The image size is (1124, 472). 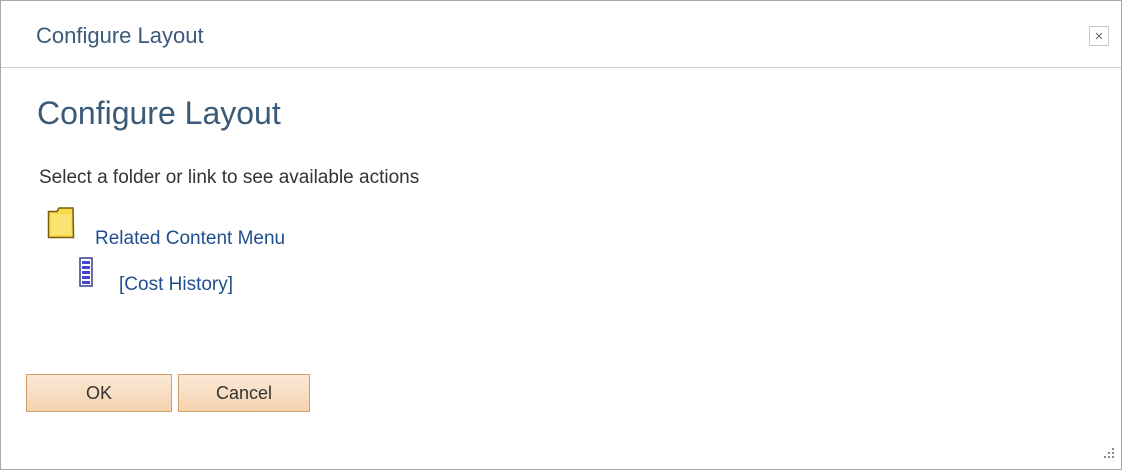 What do you see at coordinates (61, 223) in the screenshot?
I see `folder-icon` at bounding box center [61, 223].